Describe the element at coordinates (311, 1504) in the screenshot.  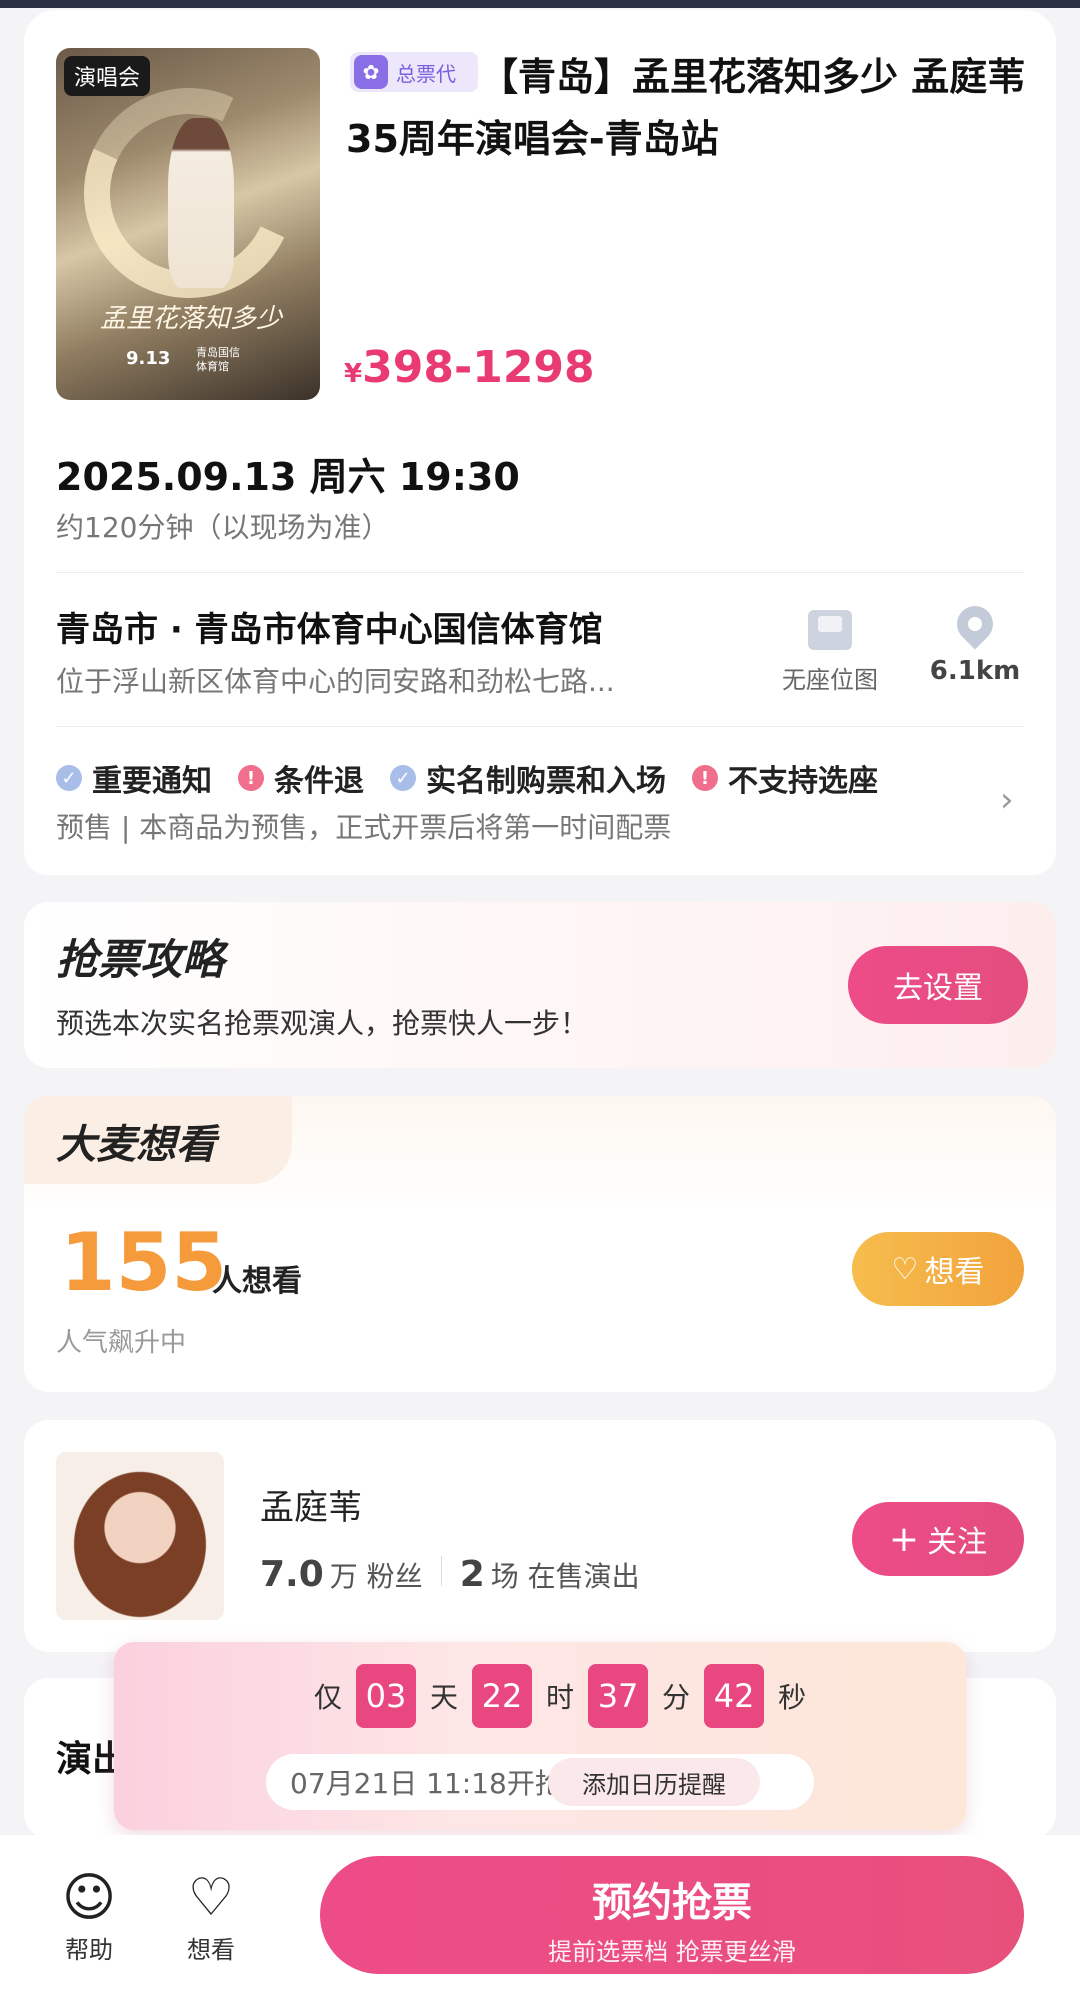
I see `artist-name: 孟庭苇` at that location.